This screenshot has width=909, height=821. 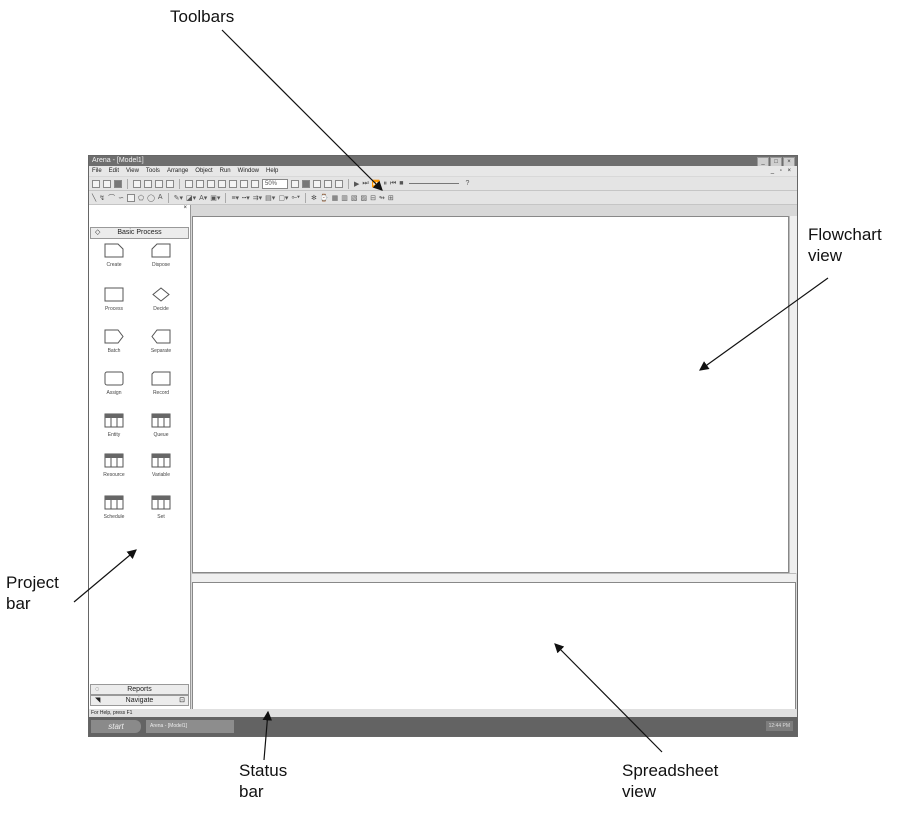 What do you see at coordinates (317, 183) in the screenshot?
I see `check-model-icon` at bounding box center [317, 183].